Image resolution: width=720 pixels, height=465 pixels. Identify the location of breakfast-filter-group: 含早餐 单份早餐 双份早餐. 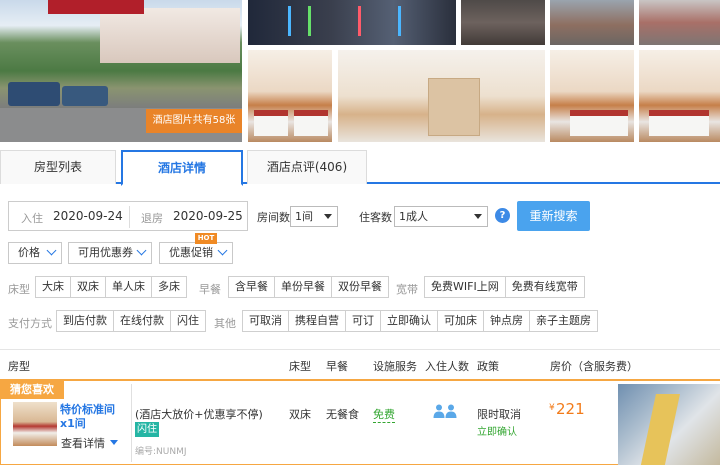
(308, 287).